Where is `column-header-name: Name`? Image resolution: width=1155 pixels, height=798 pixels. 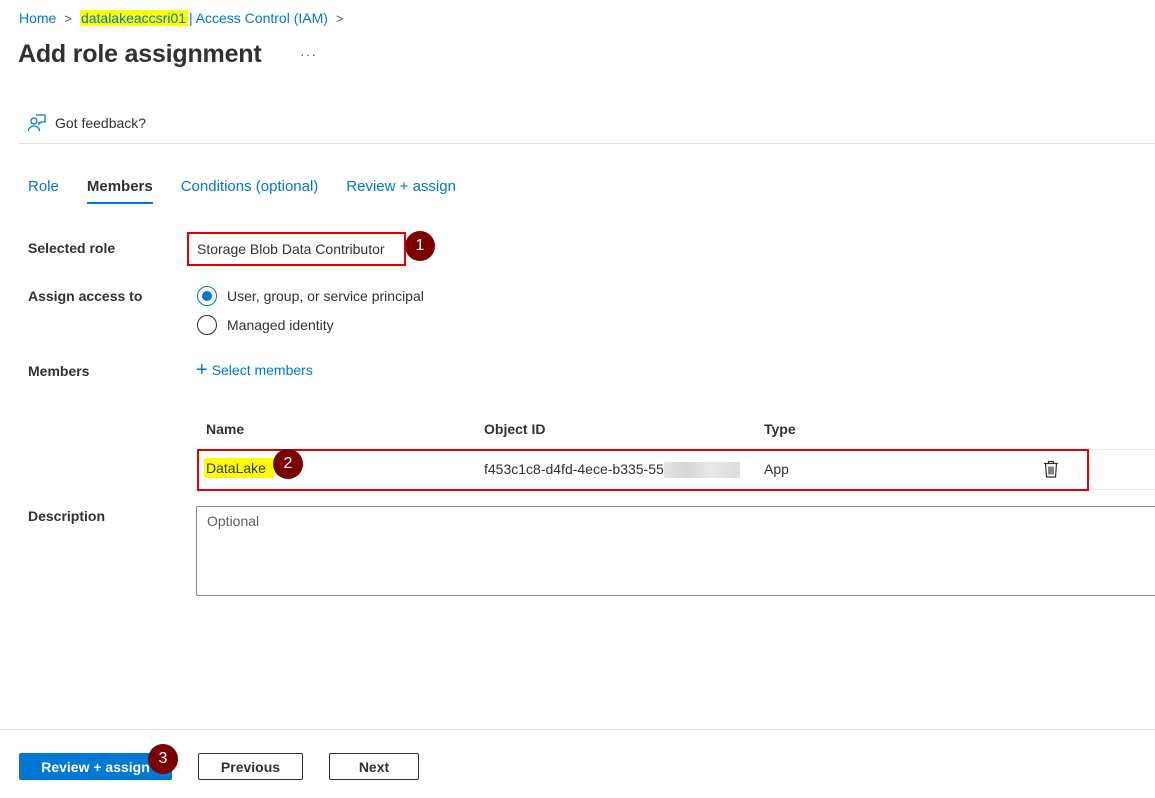
column-header-name: Name is located at coordinates (225, 429).